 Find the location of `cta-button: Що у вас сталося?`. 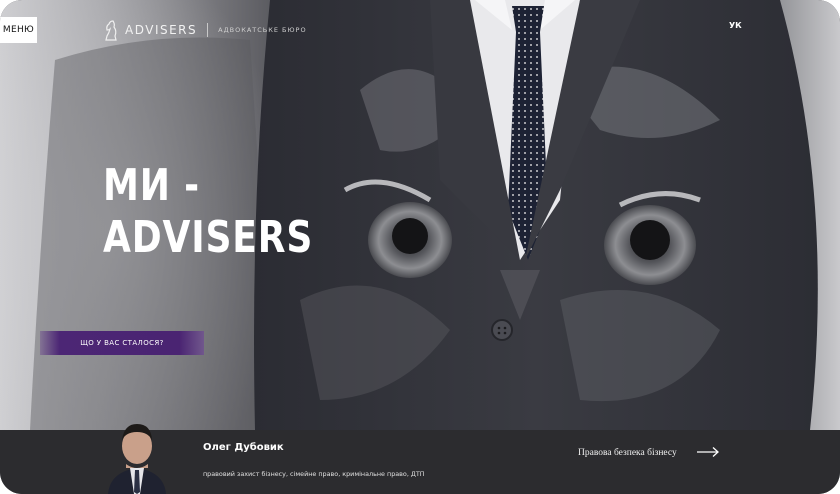

cta-button: Що у вас сталося? is located at coordinates (122, 343).